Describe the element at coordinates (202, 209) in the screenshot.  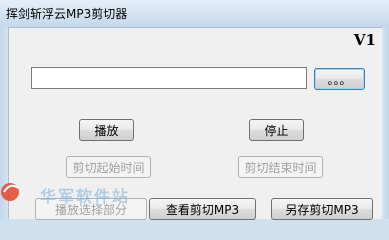
I see `preview-cut-mp3-button: 查看剪切MP3` at that location.